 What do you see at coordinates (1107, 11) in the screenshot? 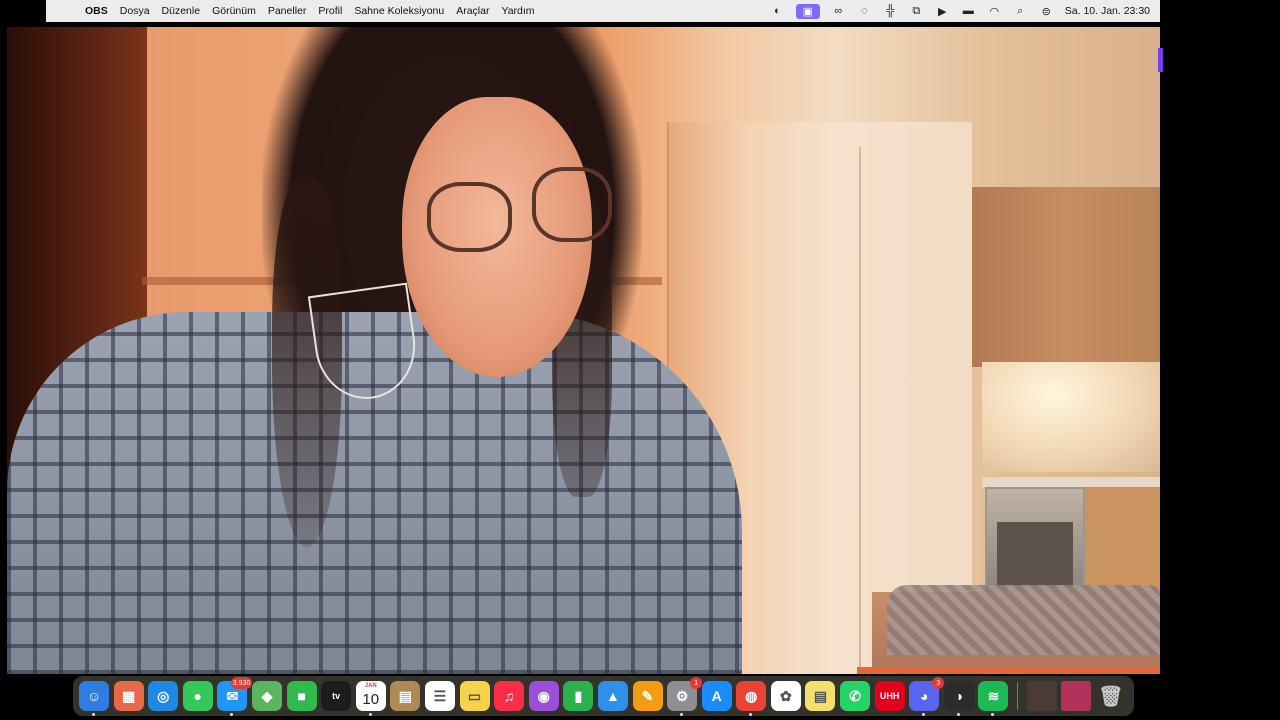
I see `menu-clock: Sa. 10. Jan. 23:30` at bounding box center [1107, 11].